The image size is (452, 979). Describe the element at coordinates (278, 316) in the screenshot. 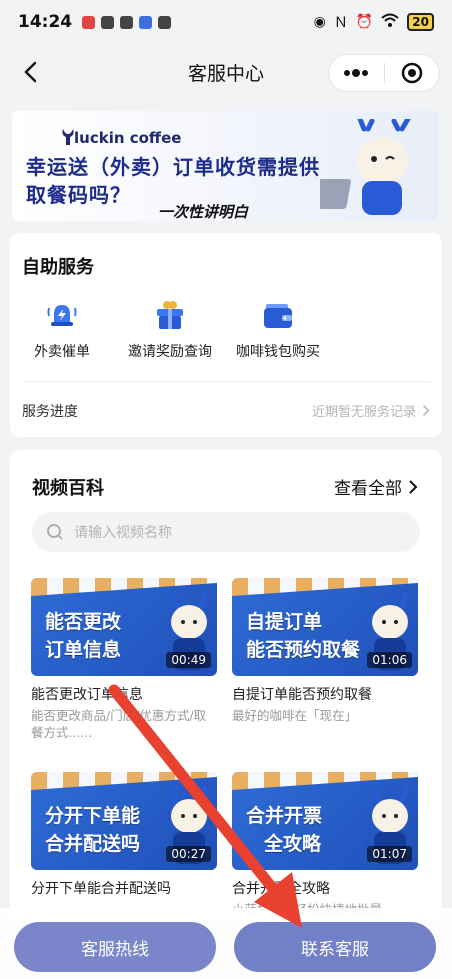

I see `wallet-icon` at that location.